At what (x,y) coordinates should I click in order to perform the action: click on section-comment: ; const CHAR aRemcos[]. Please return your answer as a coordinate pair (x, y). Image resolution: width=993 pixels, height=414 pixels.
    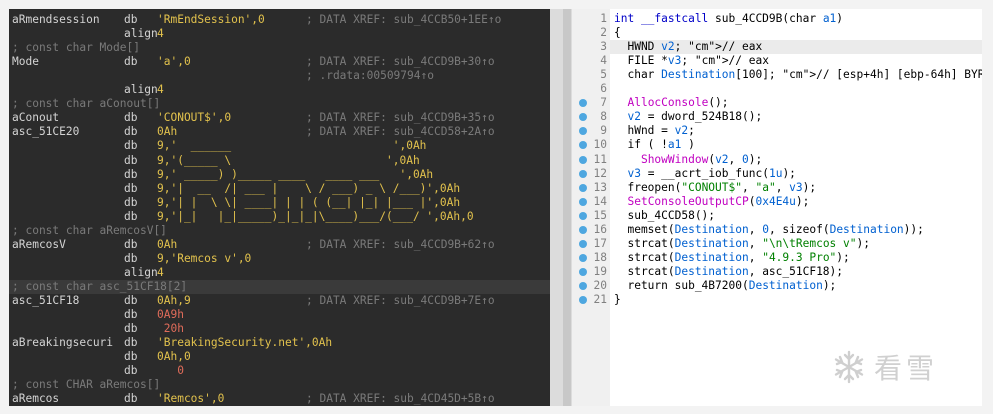
    Looking at the image, I should click on (86, 385).